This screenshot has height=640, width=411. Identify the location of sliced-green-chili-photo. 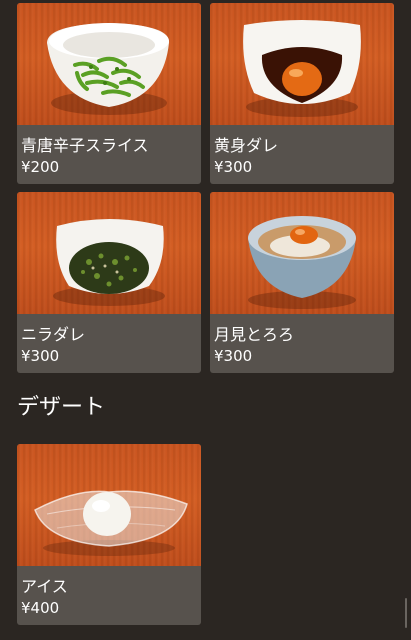
(109, 64).